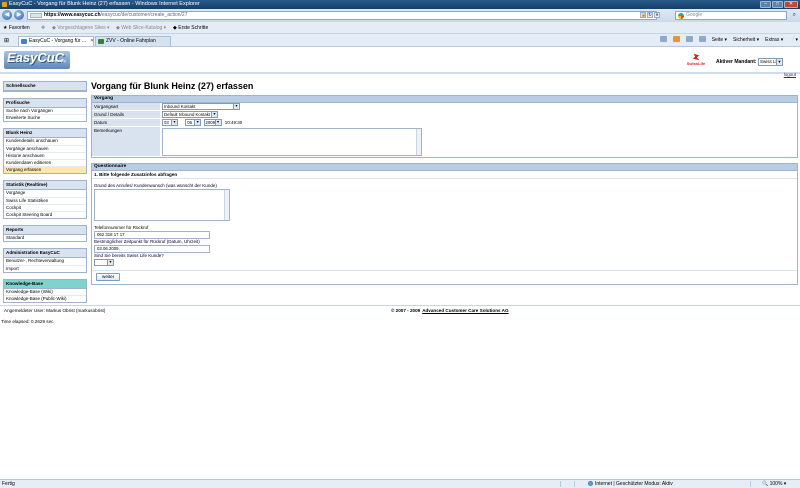 This screenshot has width=800, height=488. I want to click on search-icon: ⌕, so click(794, 15).